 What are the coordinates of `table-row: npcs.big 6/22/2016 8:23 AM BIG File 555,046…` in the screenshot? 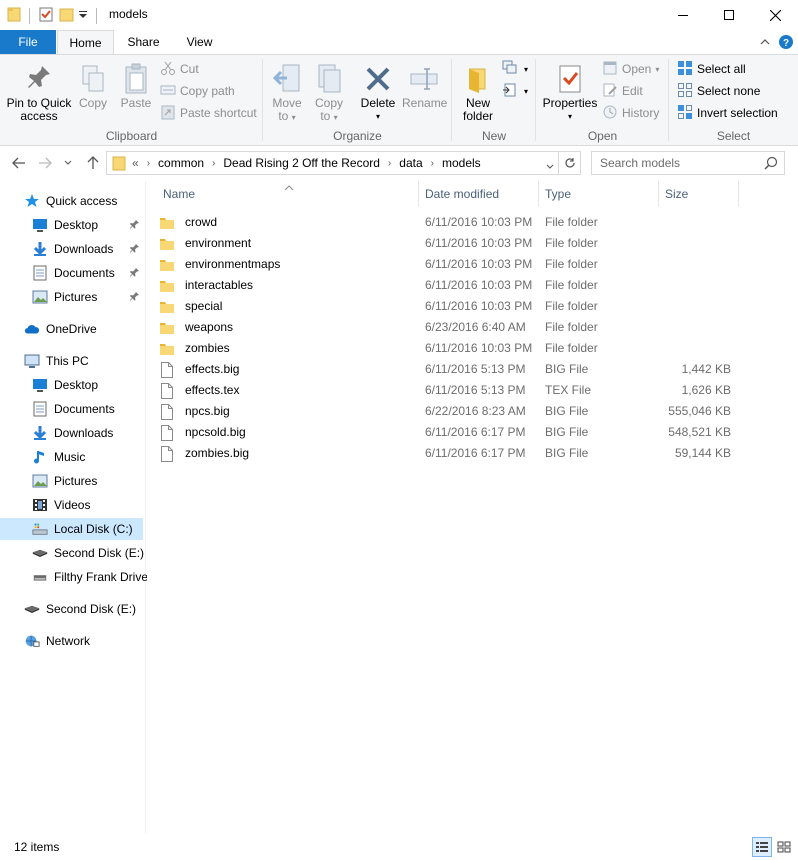 It's located at (472, 411).